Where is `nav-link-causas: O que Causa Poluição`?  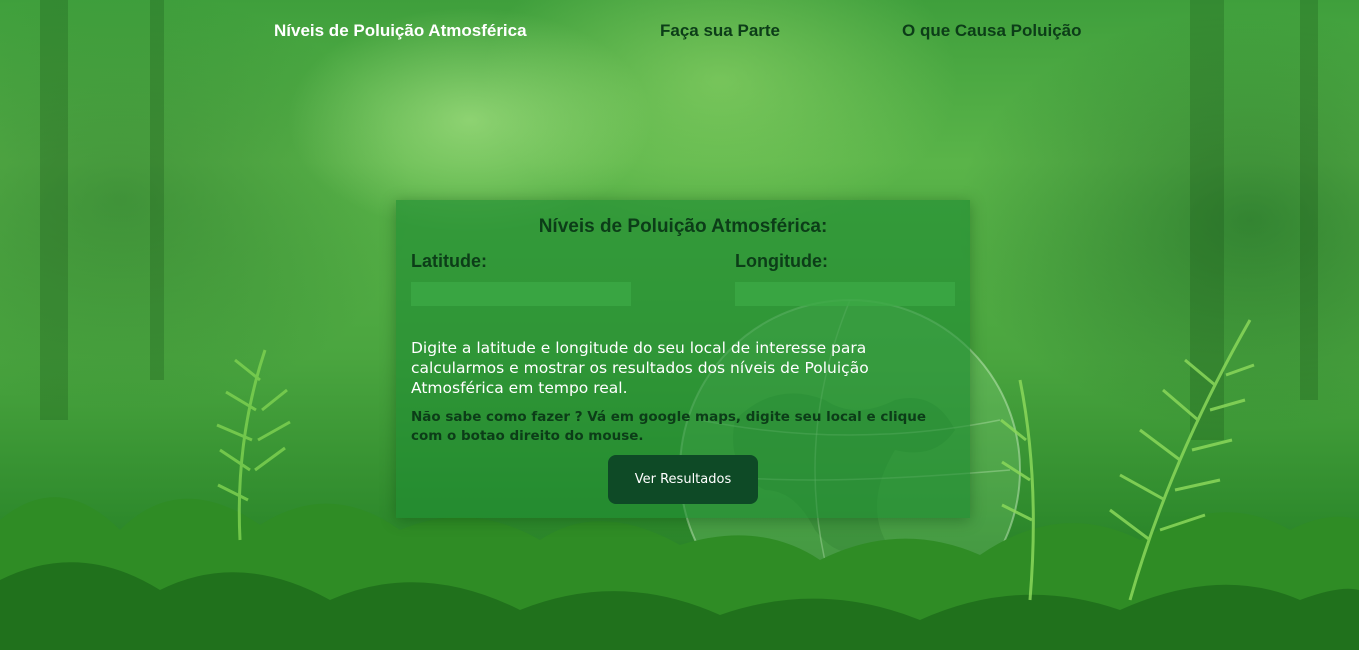
nav-link-causas: O que Causa Poluição is located at coordinates (992, 31).